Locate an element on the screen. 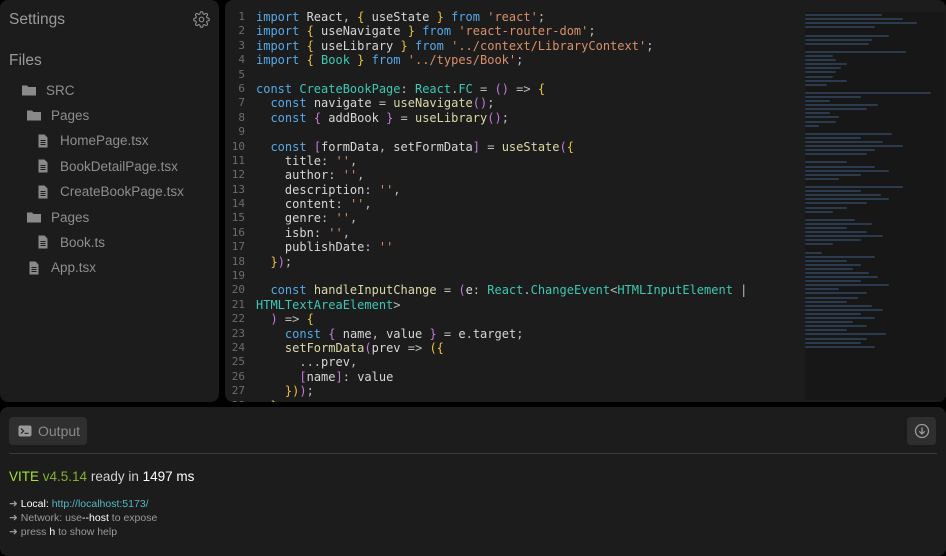 This screenshot has height=556, width=946. tree-folder: SRC is located at coordinates (48, 90).